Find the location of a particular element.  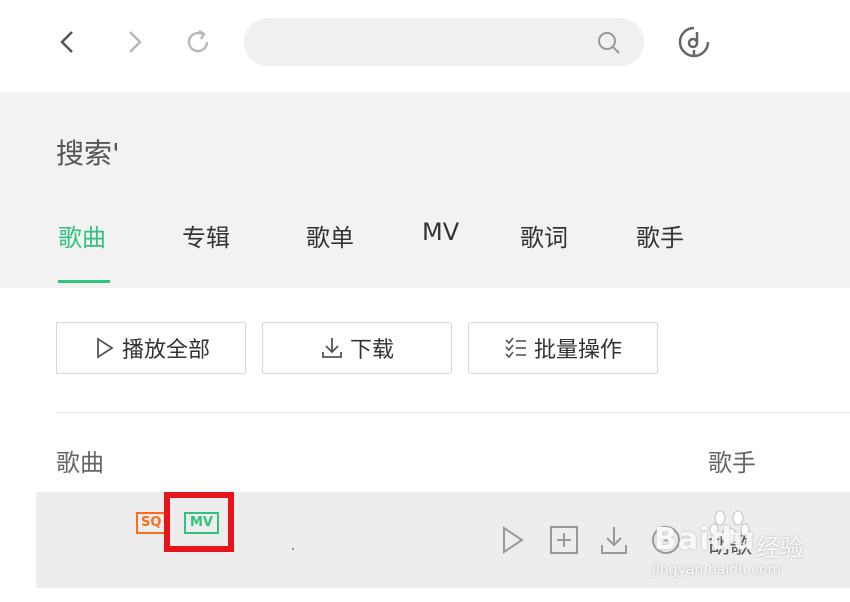

watermark-logo: Baidu is located at coordinates (705, 539).